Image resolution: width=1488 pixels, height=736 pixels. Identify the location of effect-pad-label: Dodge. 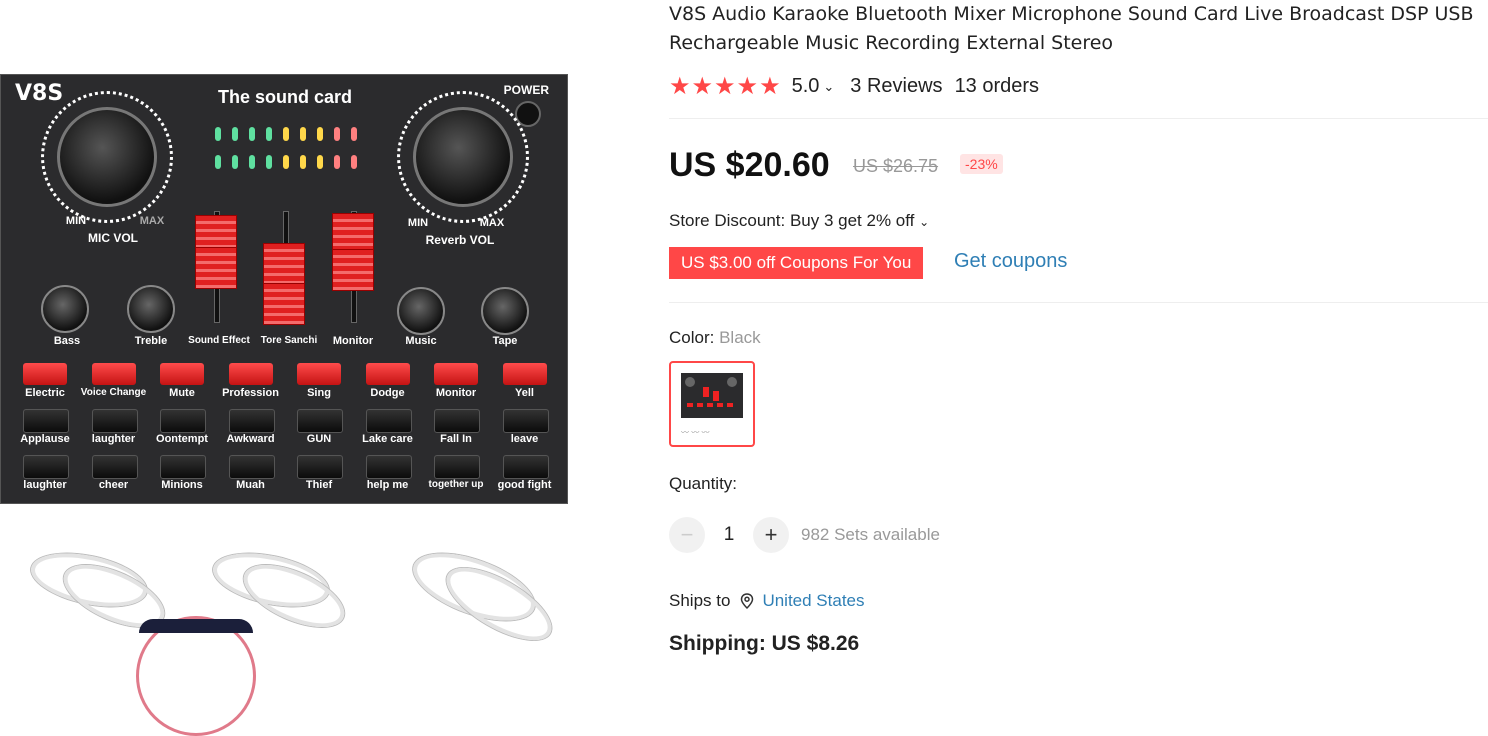
(387, 393).